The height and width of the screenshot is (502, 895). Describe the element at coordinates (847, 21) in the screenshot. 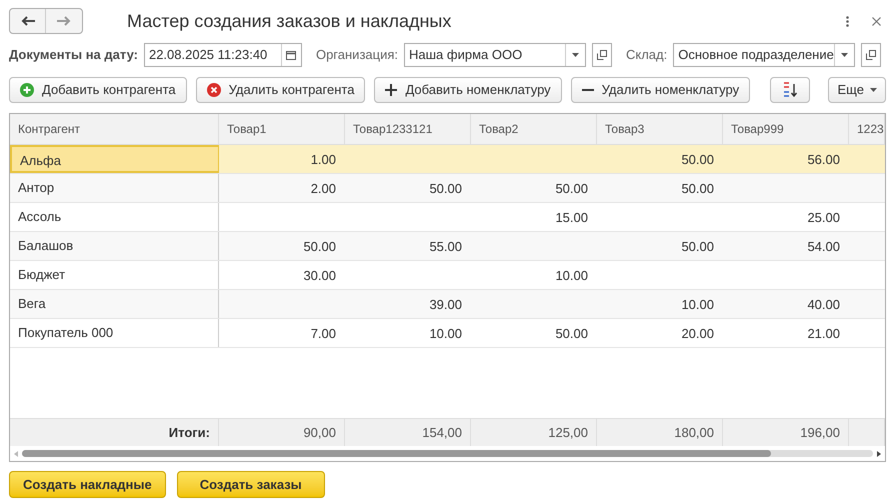

I see `more-icon` at that location.